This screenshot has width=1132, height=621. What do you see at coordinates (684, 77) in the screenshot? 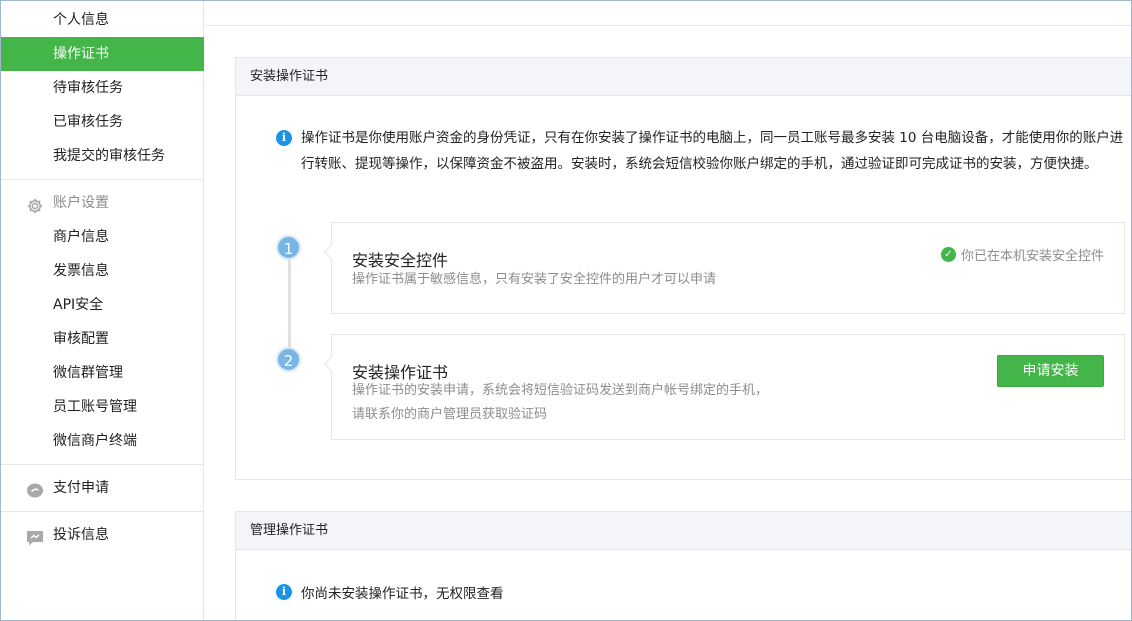
I see `panel-title: 安装操作证书` at bounding box center [684, 77].